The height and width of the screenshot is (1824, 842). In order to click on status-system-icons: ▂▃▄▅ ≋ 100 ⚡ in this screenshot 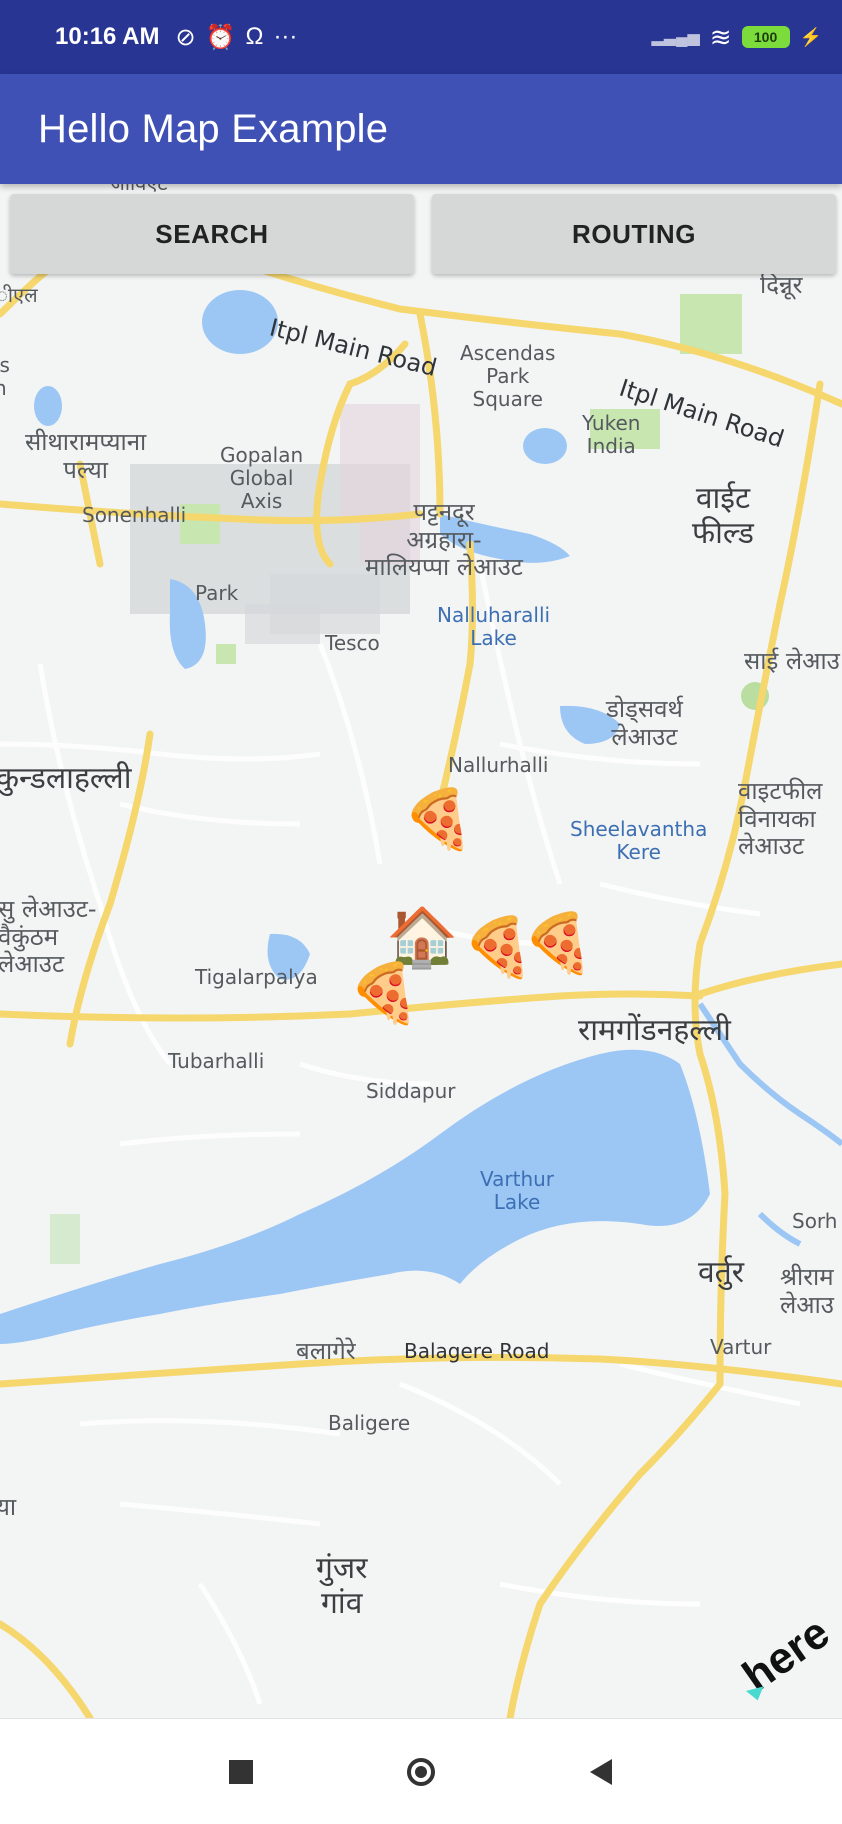, I will do `click(737, 37)`.